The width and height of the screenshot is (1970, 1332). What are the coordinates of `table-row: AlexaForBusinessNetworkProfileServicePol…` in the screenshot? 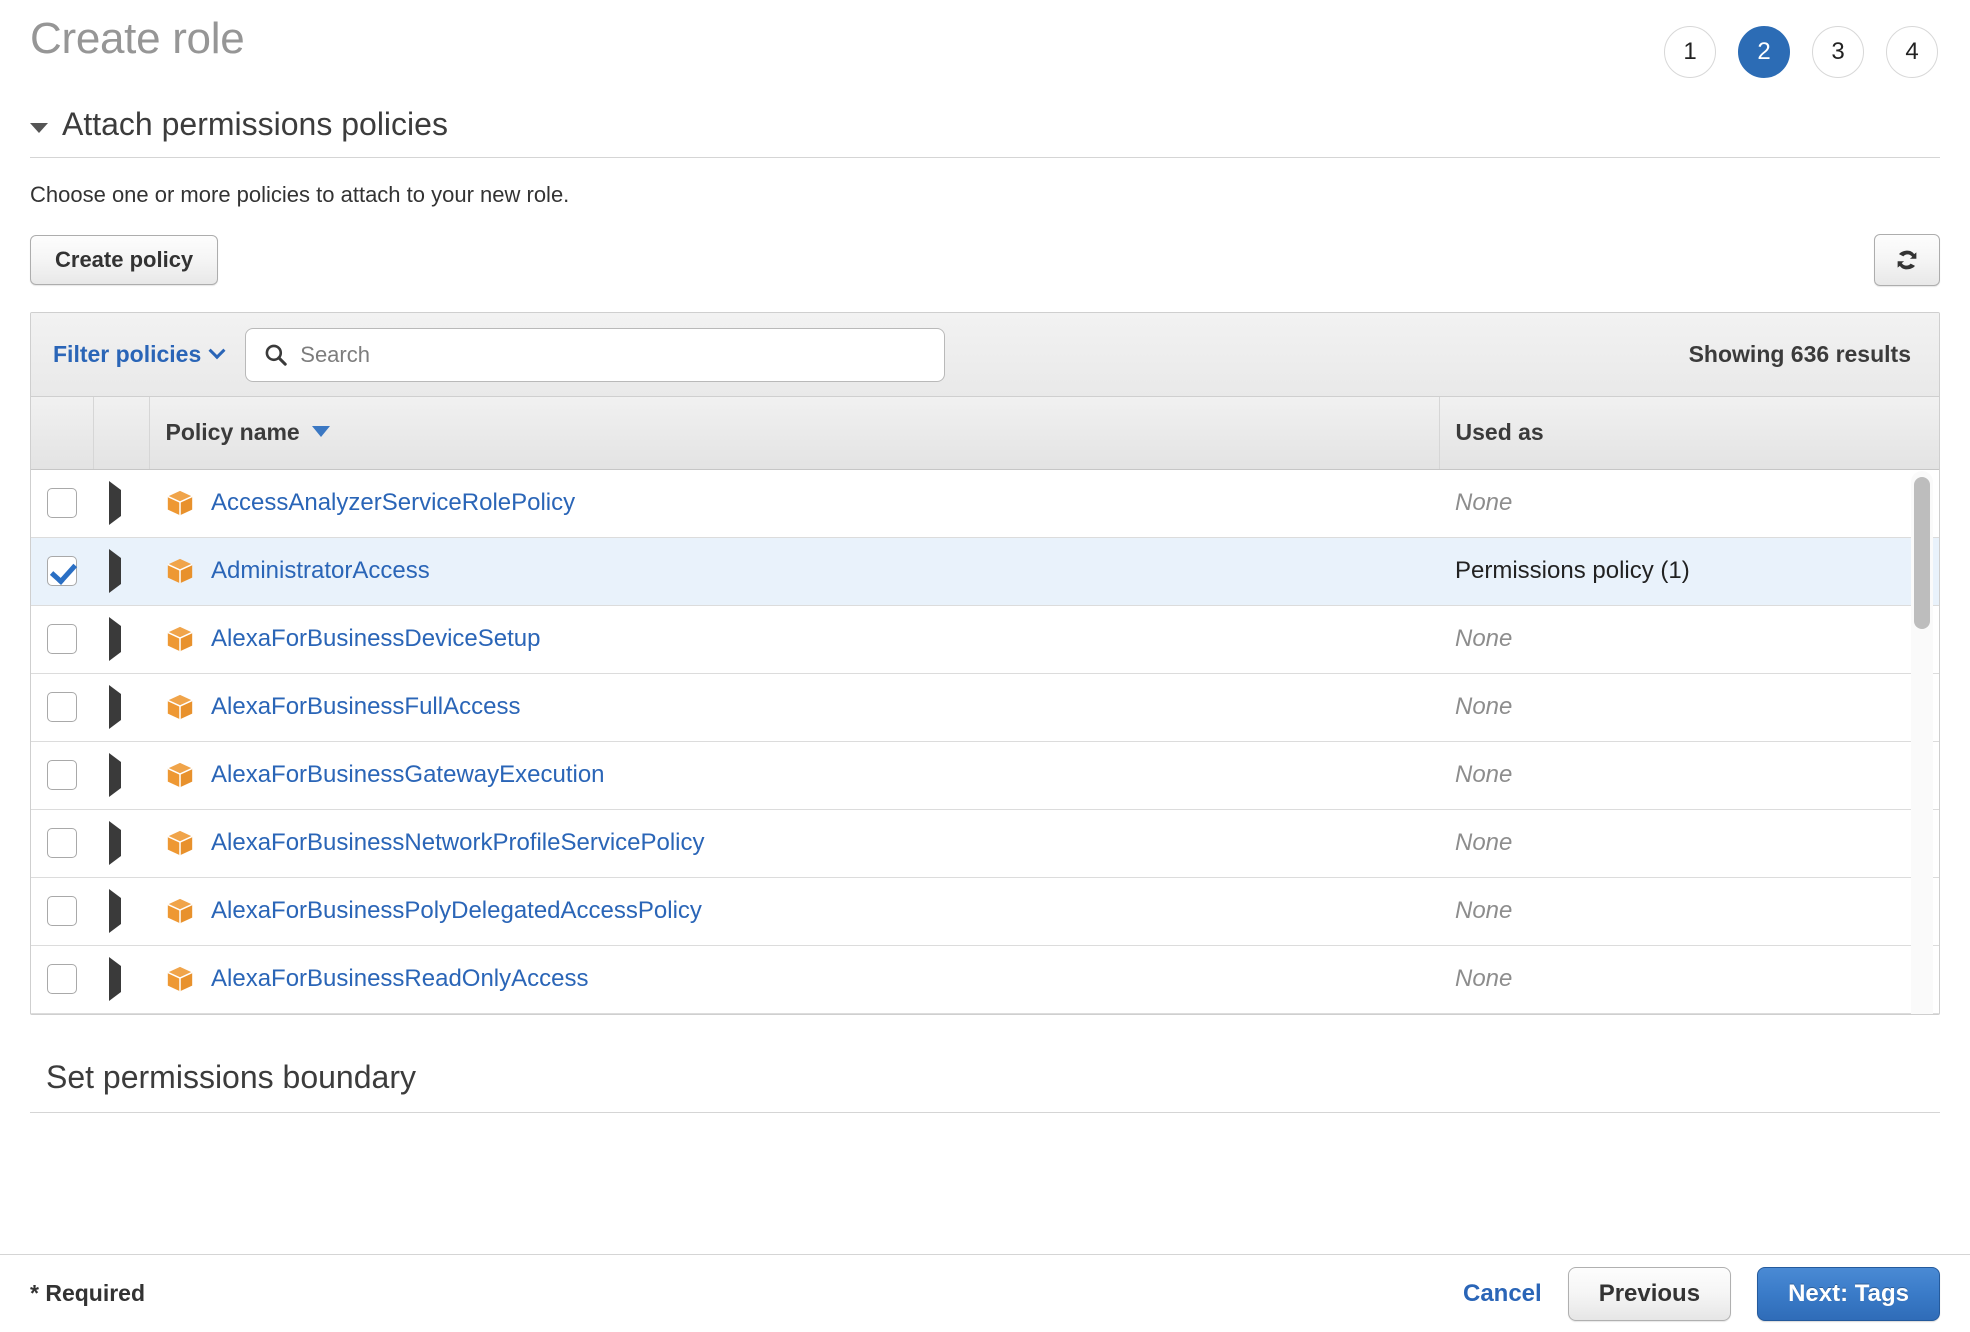 It's located at (985, 843).